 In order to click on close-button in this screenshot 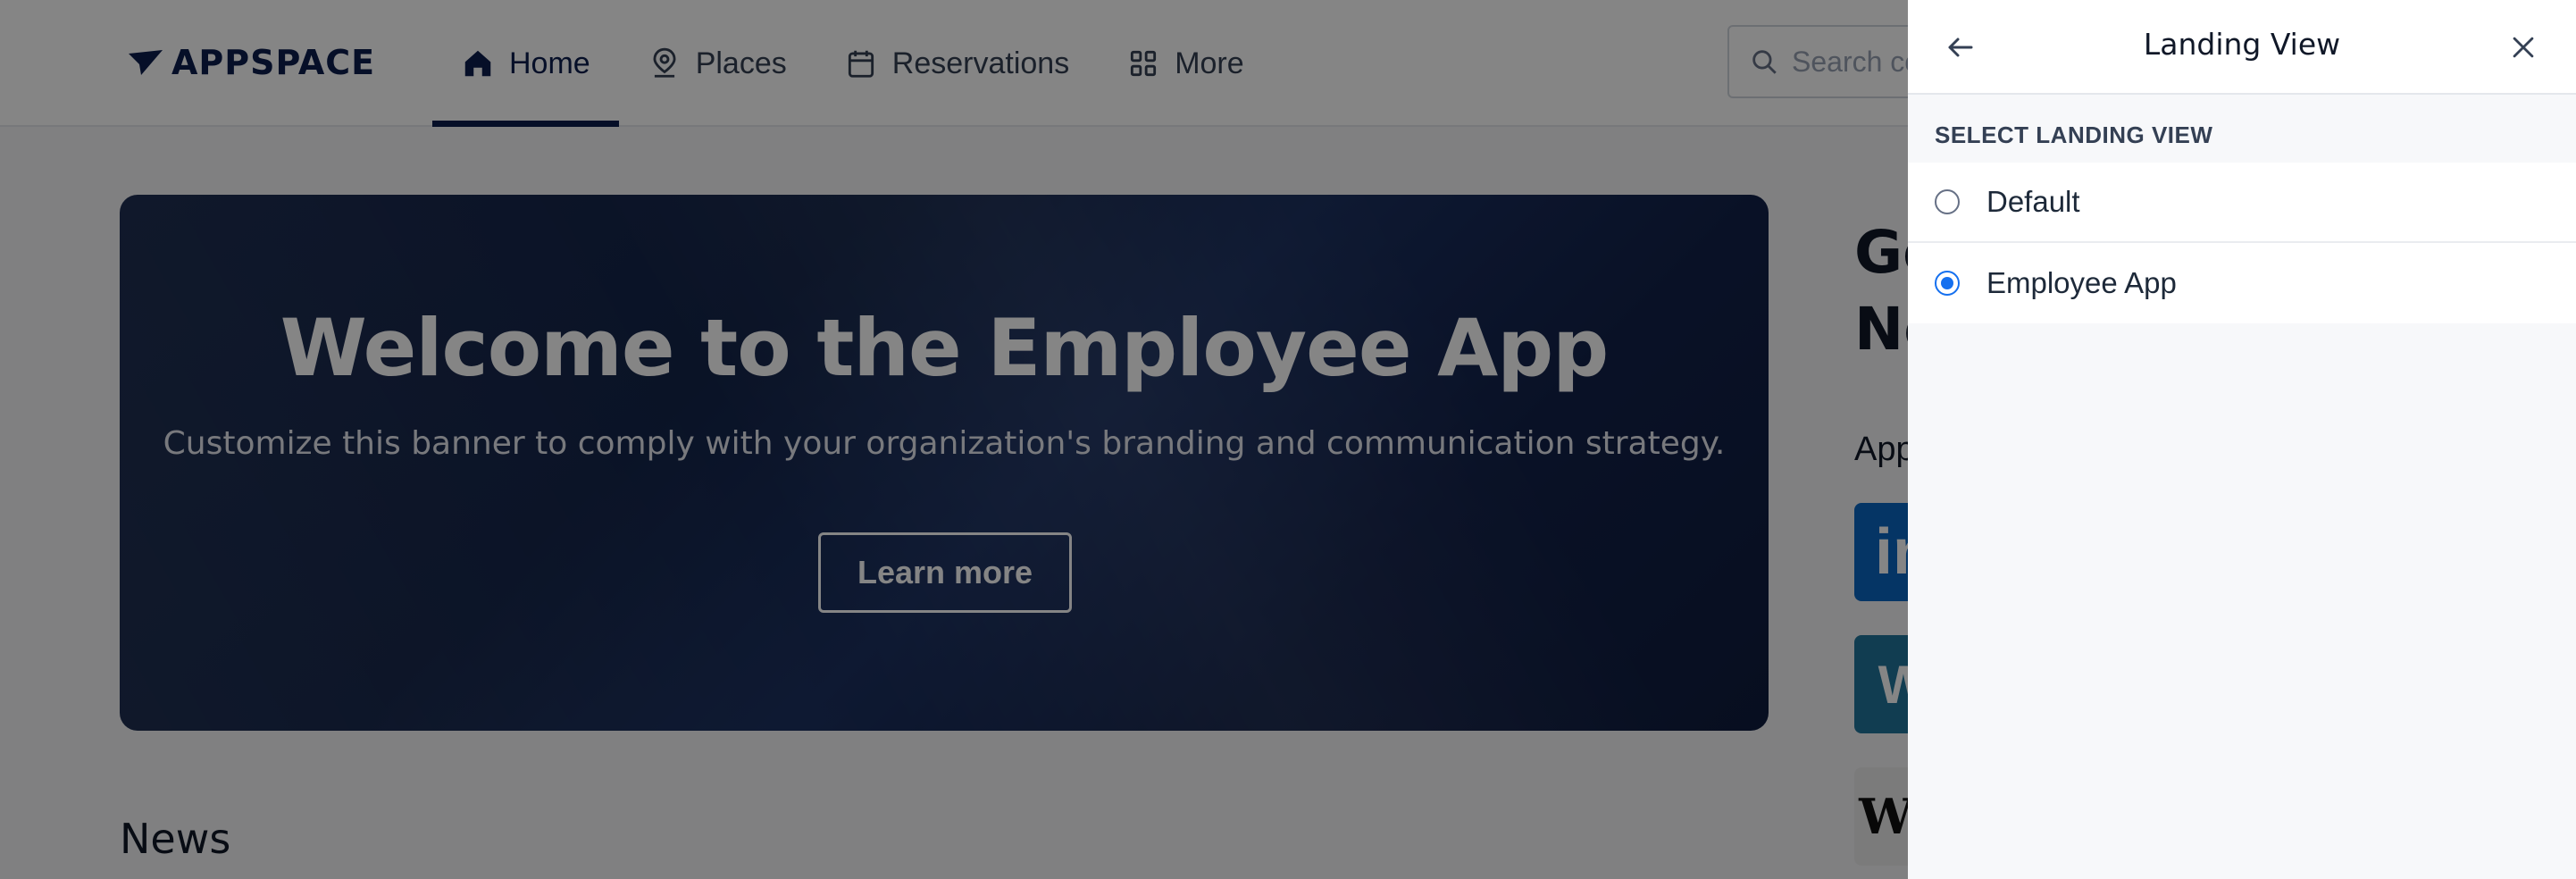, I will do `click(2524, 47)`.